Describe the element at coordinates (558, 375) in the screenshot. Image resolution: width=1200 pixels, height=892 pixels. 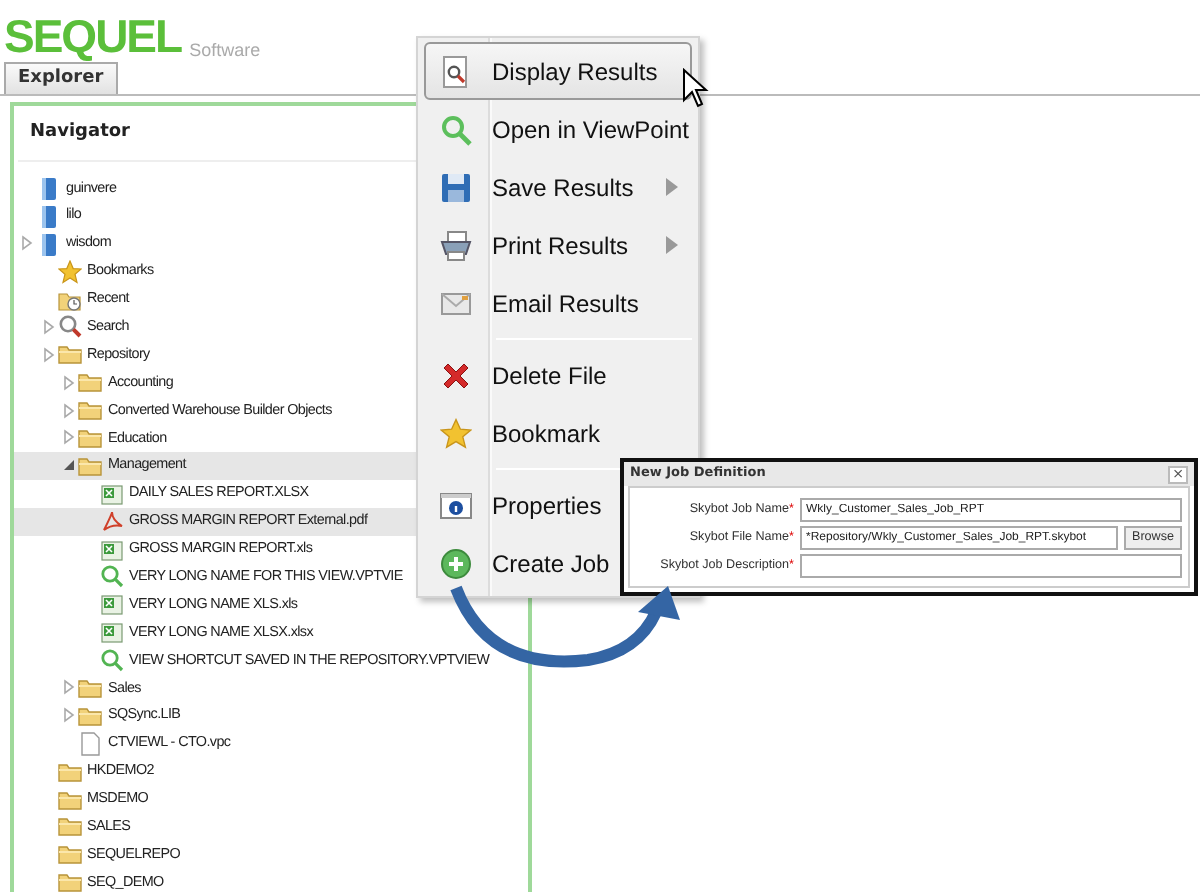
I see `menu-item: Delete File` at that location.